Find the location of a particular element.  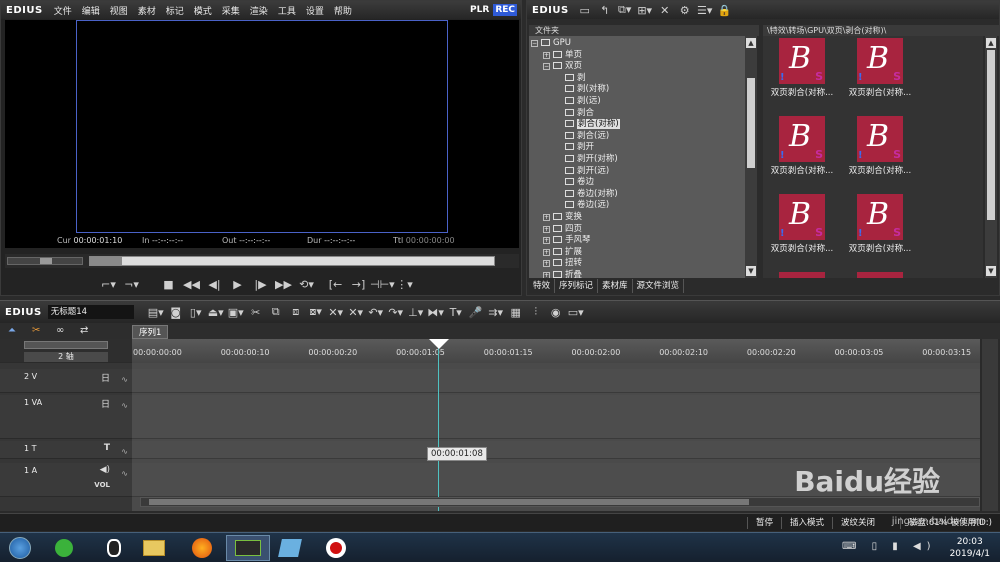

cursor-head-icon is located at coordinates (439, 344).